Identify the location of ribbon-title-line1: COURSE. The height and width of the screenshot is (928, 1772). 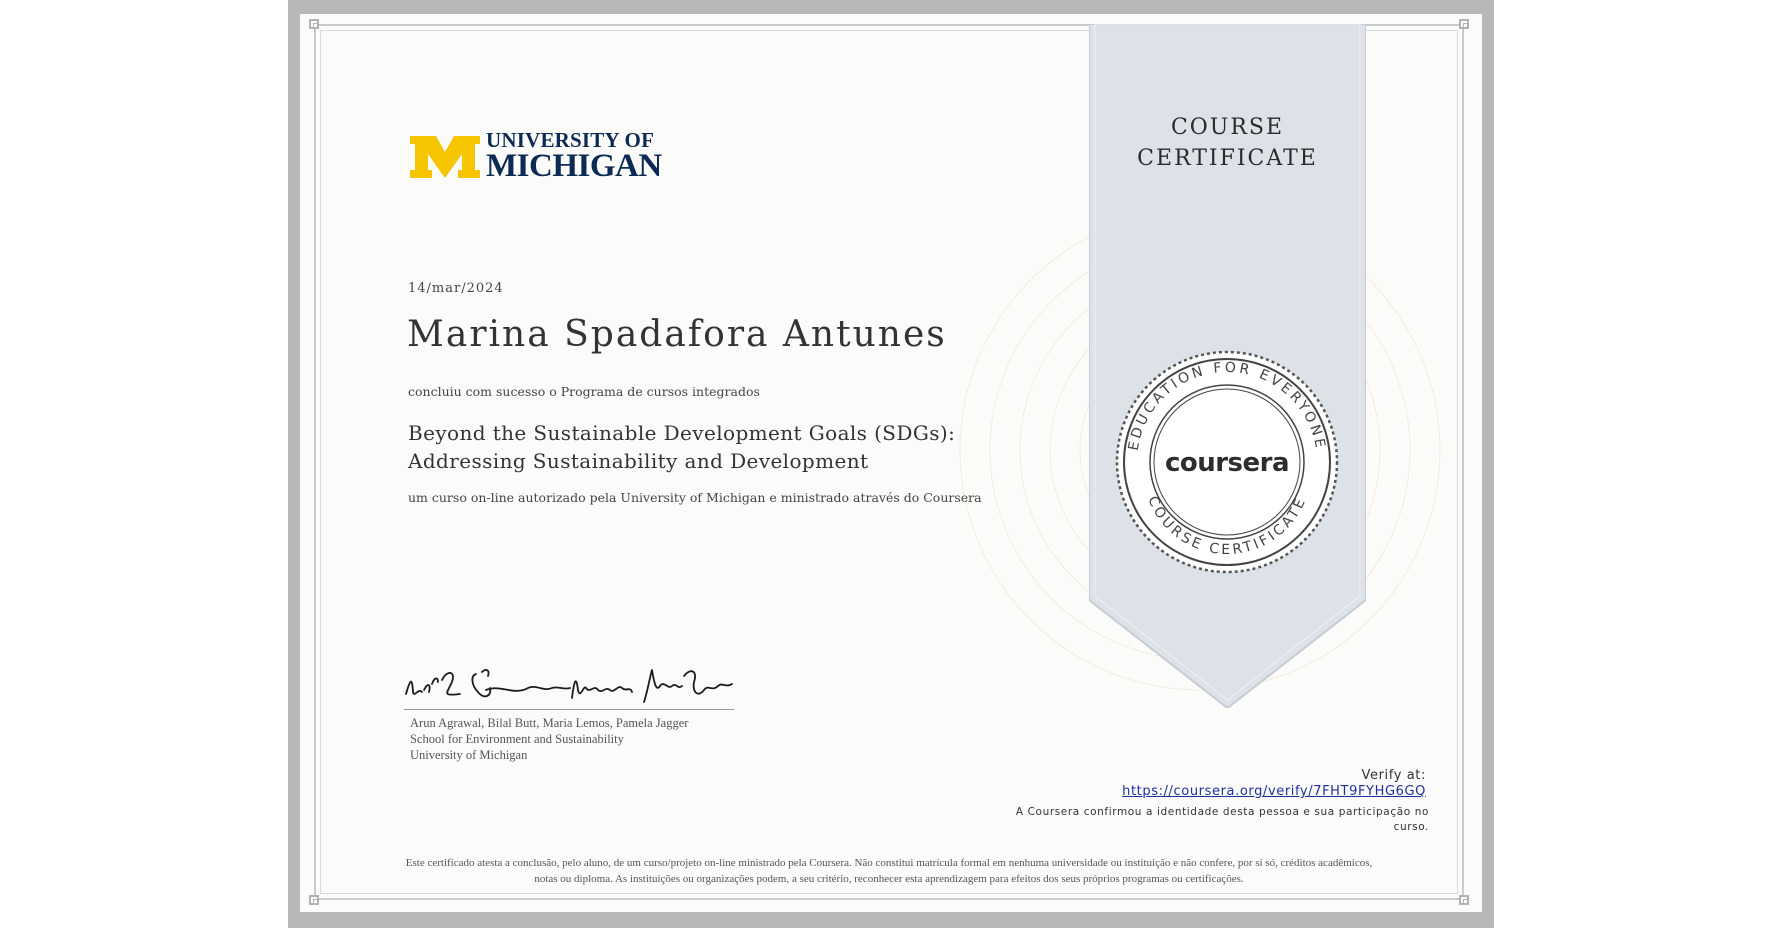
(1227, 127).